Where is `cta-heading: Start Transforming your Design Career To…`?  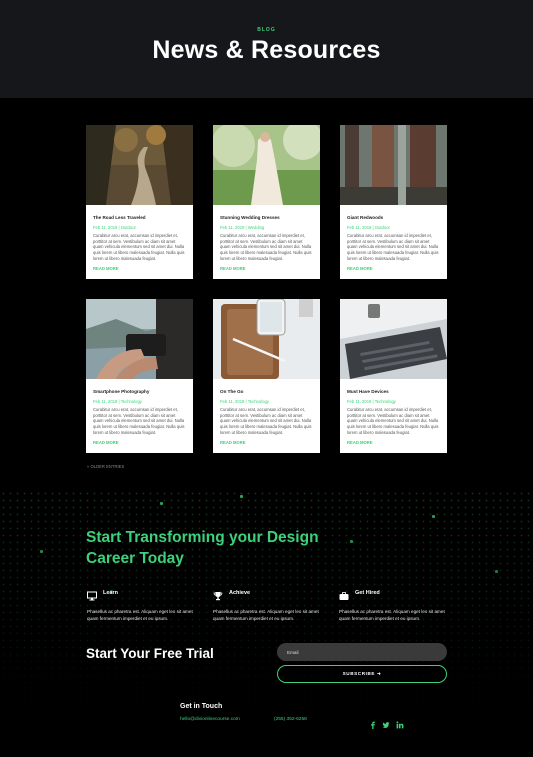
cta-heading: Start Transforming your Design Career To… is located at coordinates (202, 548).